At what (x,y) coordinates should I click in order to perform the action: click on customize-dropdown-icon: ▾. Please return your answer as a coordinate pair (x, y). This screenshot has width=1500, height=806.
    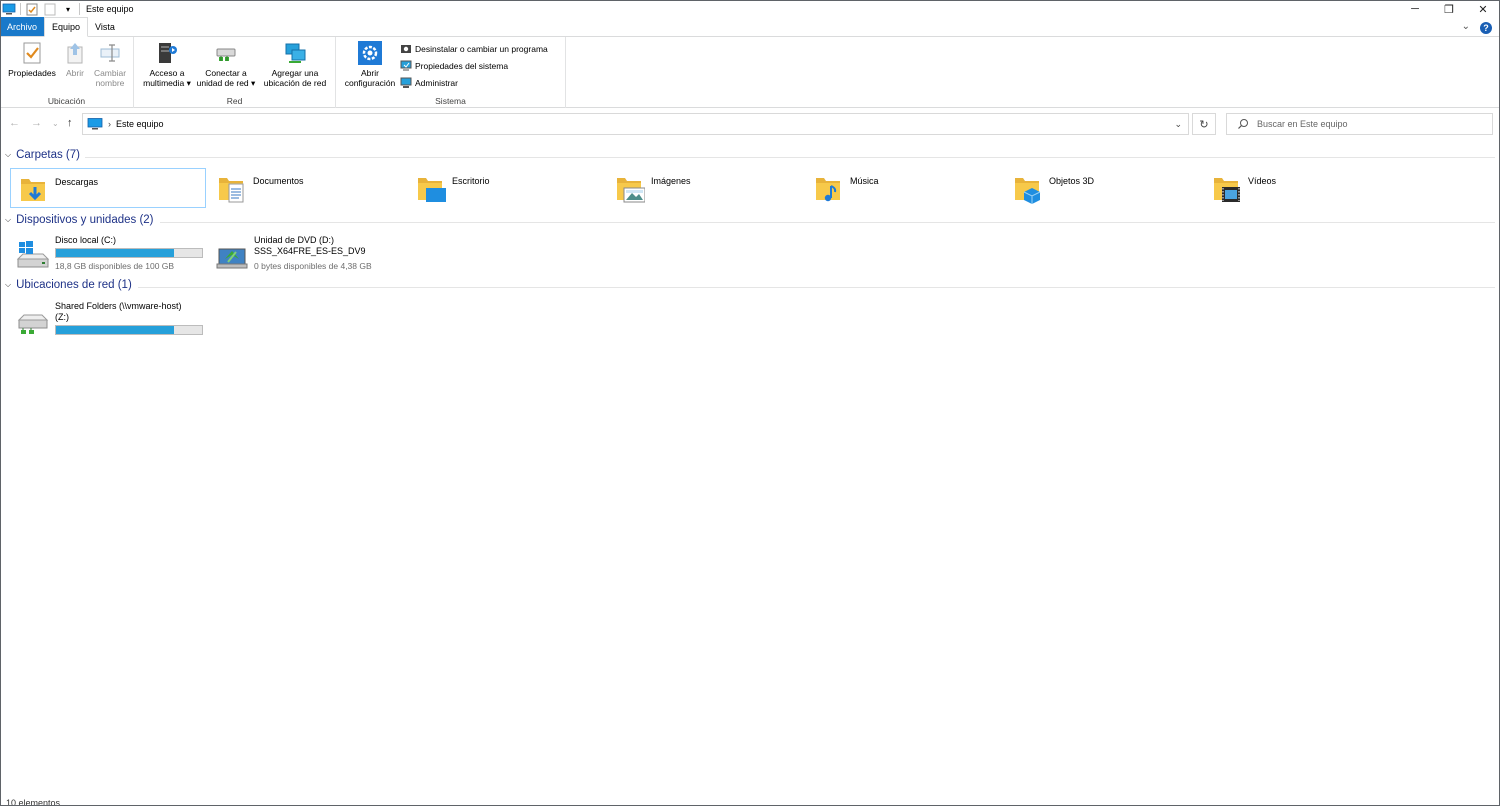
    Looking at the image, I should click on (68, 9).